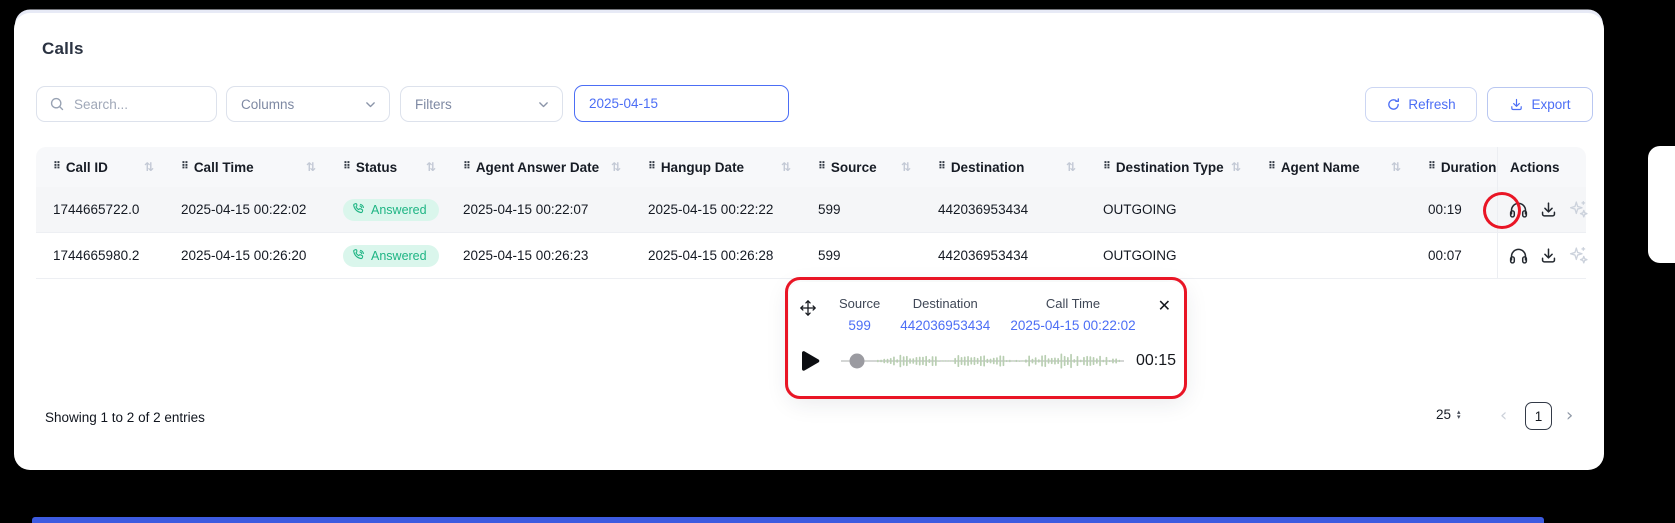 This screenshot has width=1675, height=523. I want to click on headphones-icon, so click(1518, 209).